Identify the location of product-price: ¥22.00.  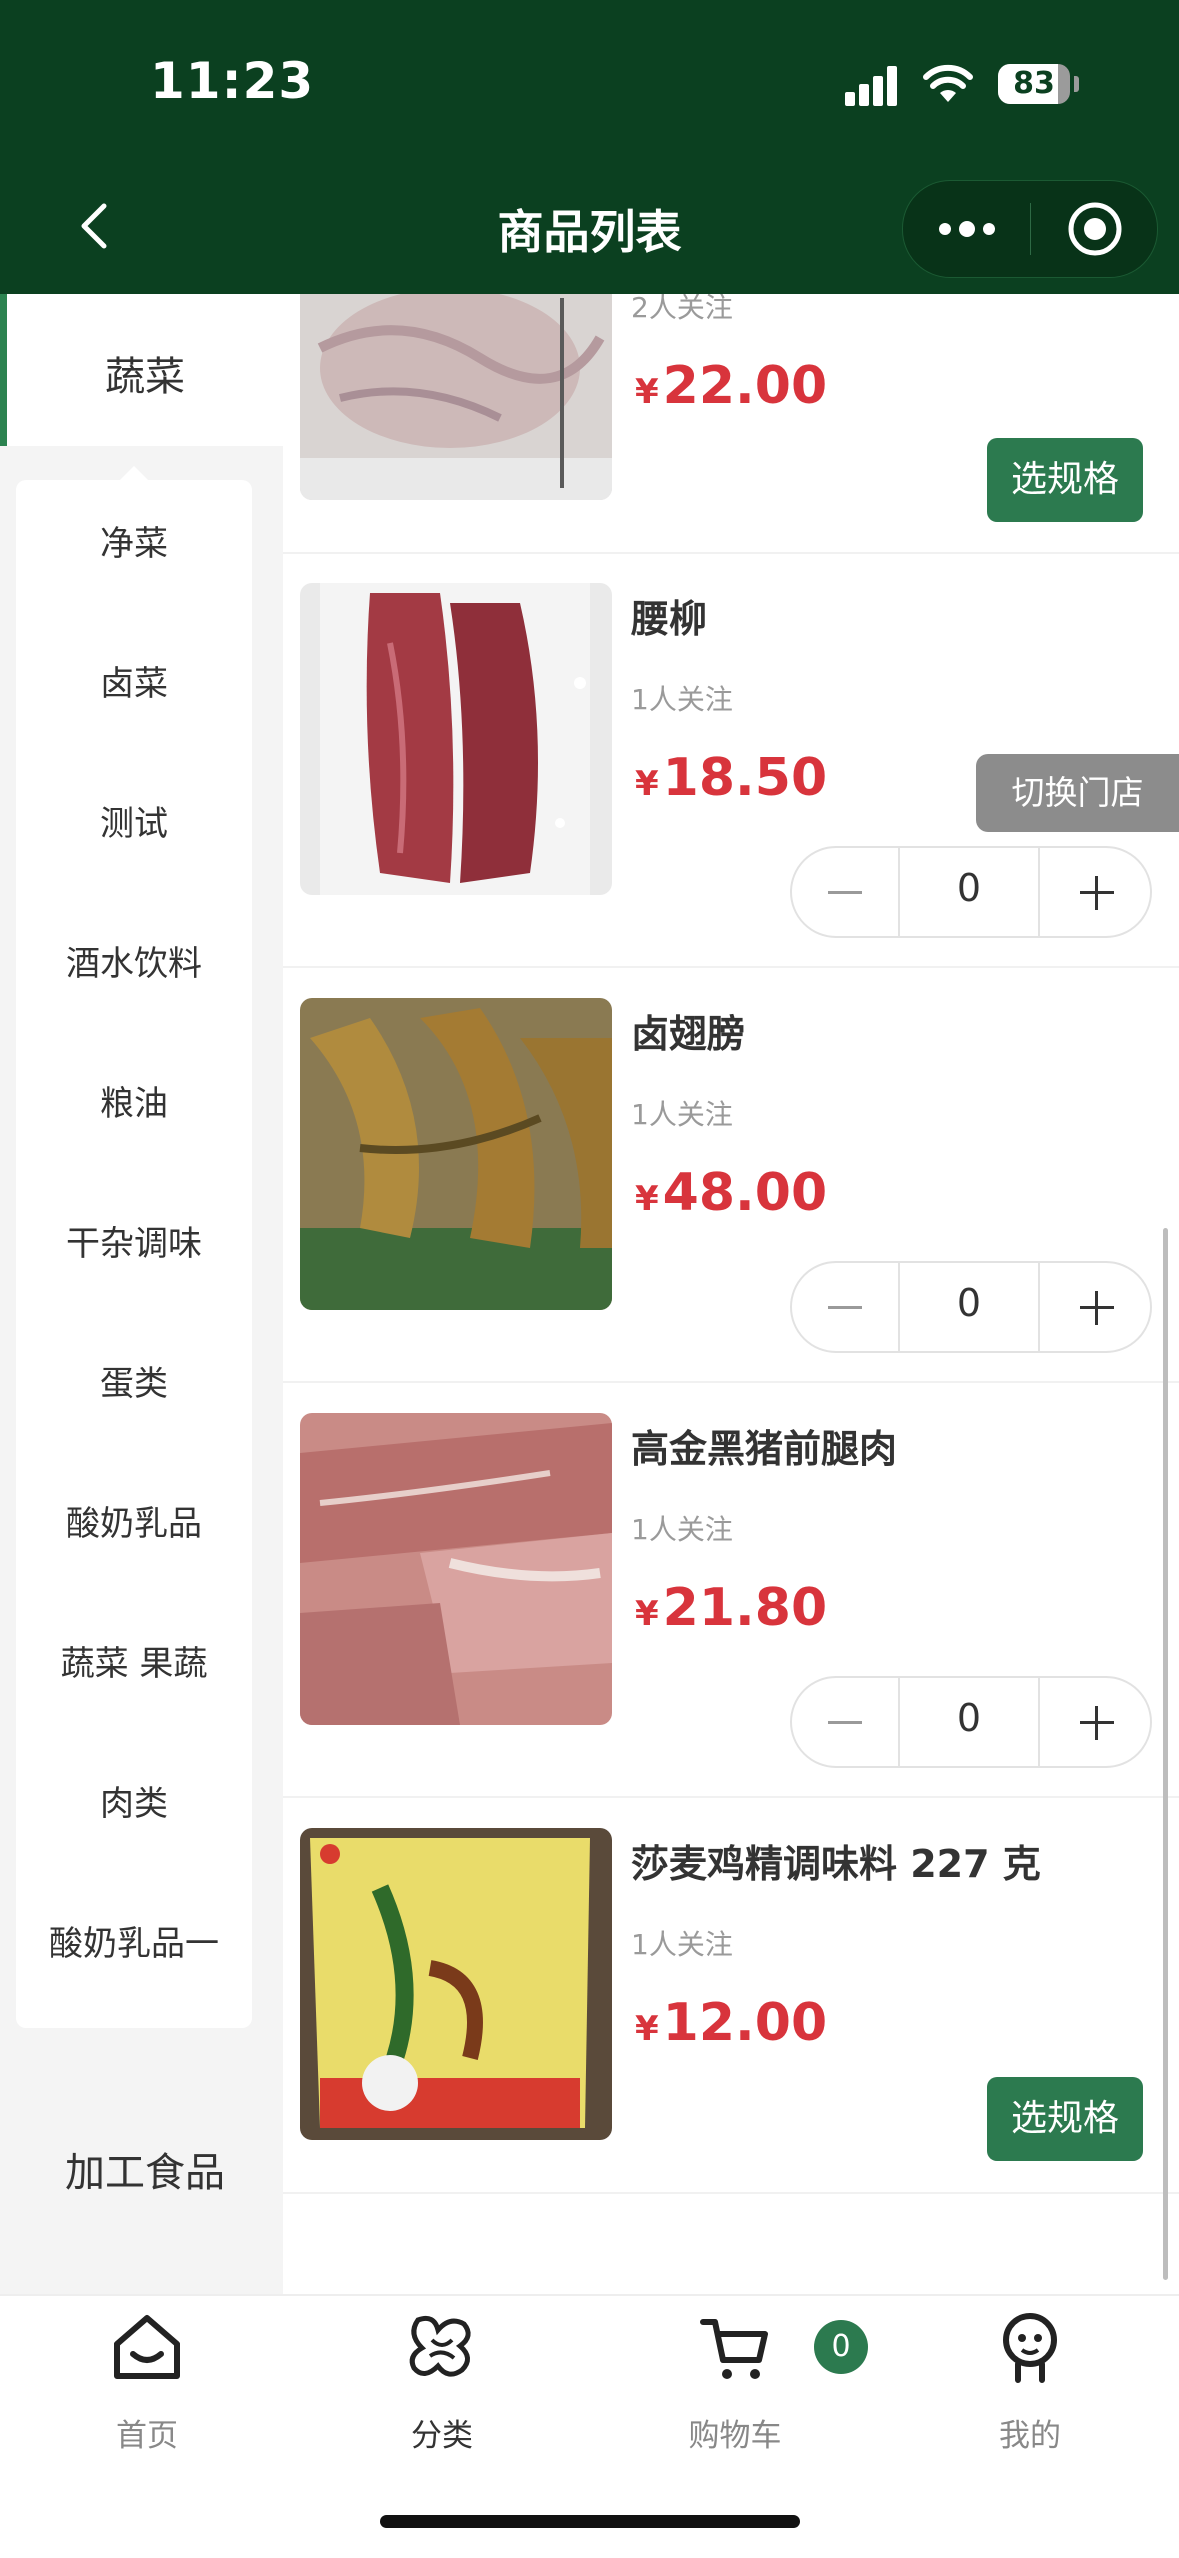
(731, 386).